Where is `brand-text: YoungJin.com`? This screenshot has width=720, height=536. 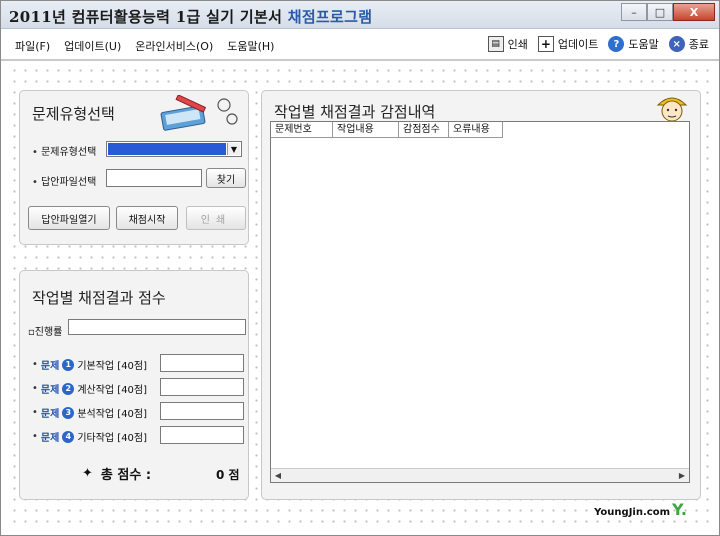 brand-text: YoungJin.com is located at coordinates (632, 512).